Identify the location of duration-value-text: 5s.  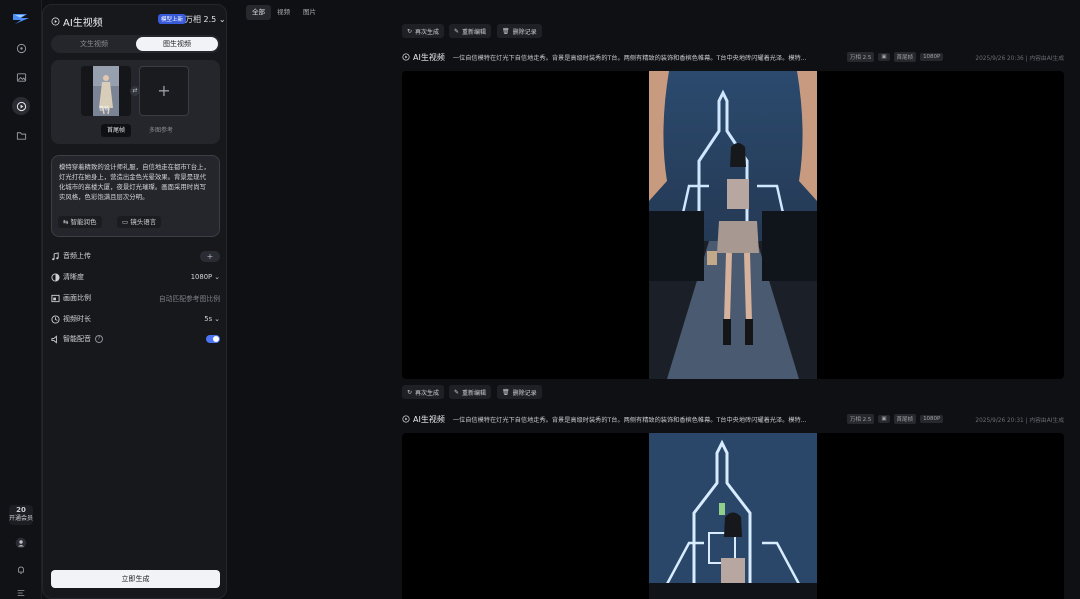
(208, 319).